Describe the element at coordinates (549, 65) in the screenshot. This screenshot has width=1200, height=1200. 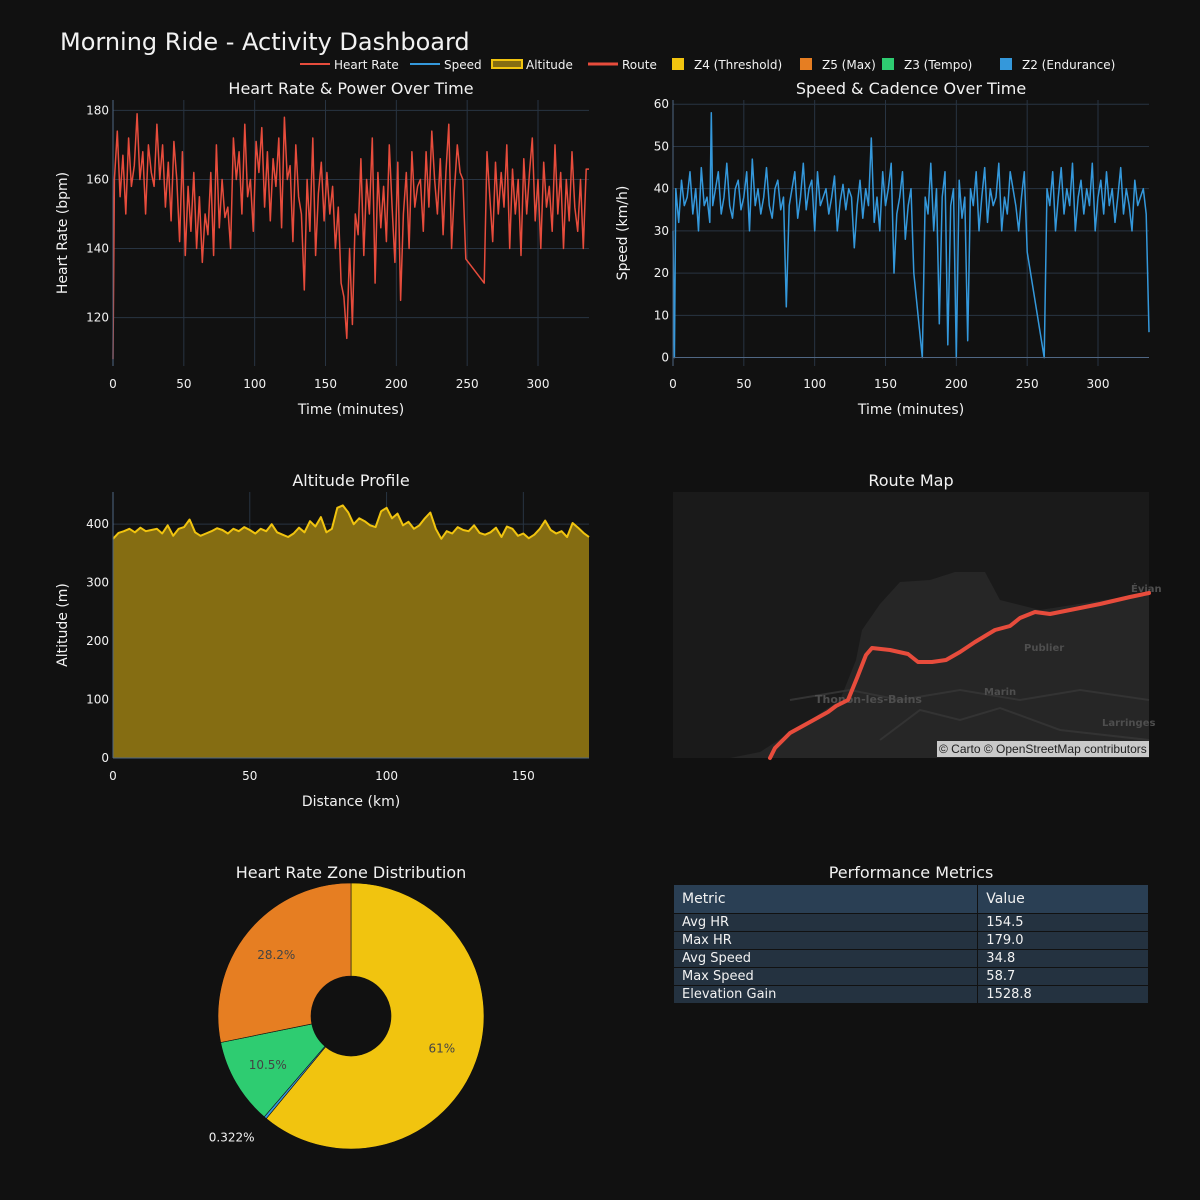
I see `legend-label: Altitude` at that location.